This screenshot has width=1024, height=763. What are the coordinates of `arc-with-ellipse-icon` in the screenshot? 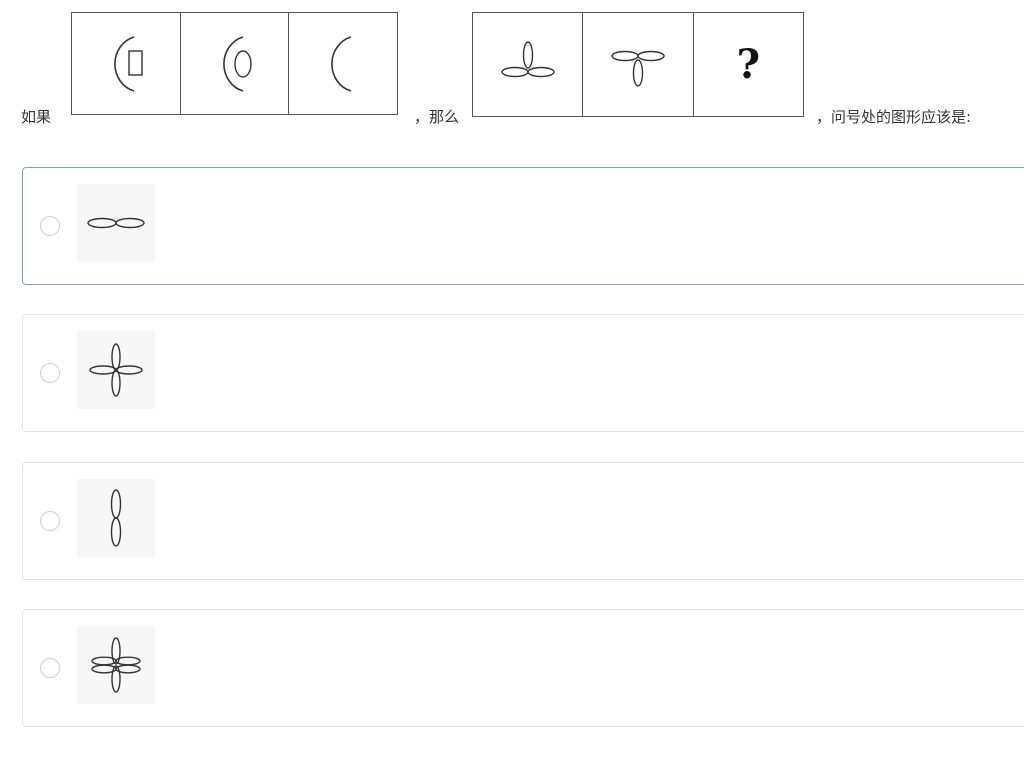 It's located at (237, 63).